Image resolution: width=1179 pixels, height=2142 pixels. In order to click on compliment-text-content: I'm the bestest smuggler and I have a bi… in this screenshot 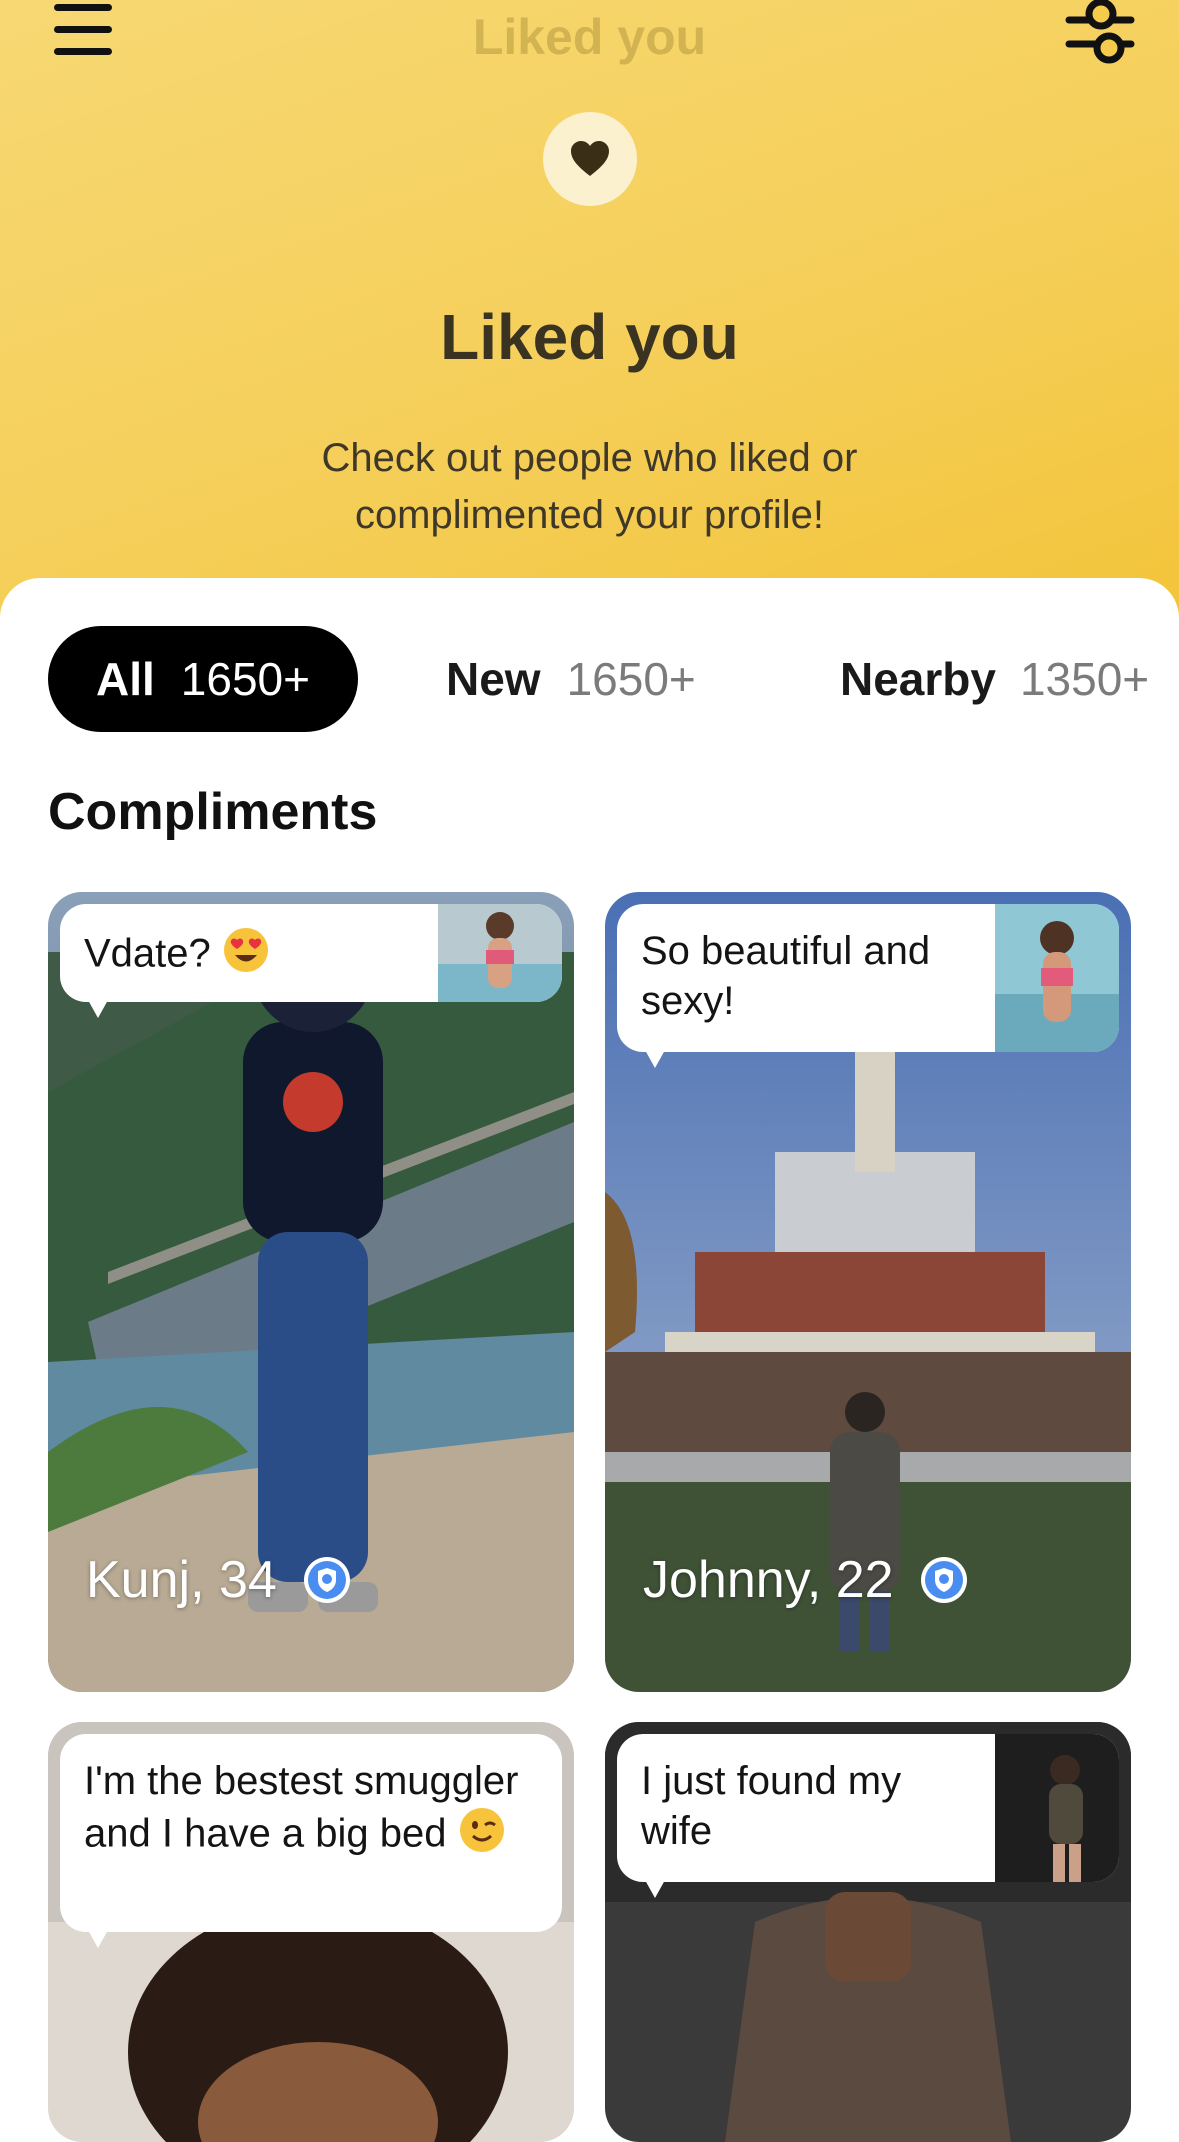, I will do `click(301, 1807)`.